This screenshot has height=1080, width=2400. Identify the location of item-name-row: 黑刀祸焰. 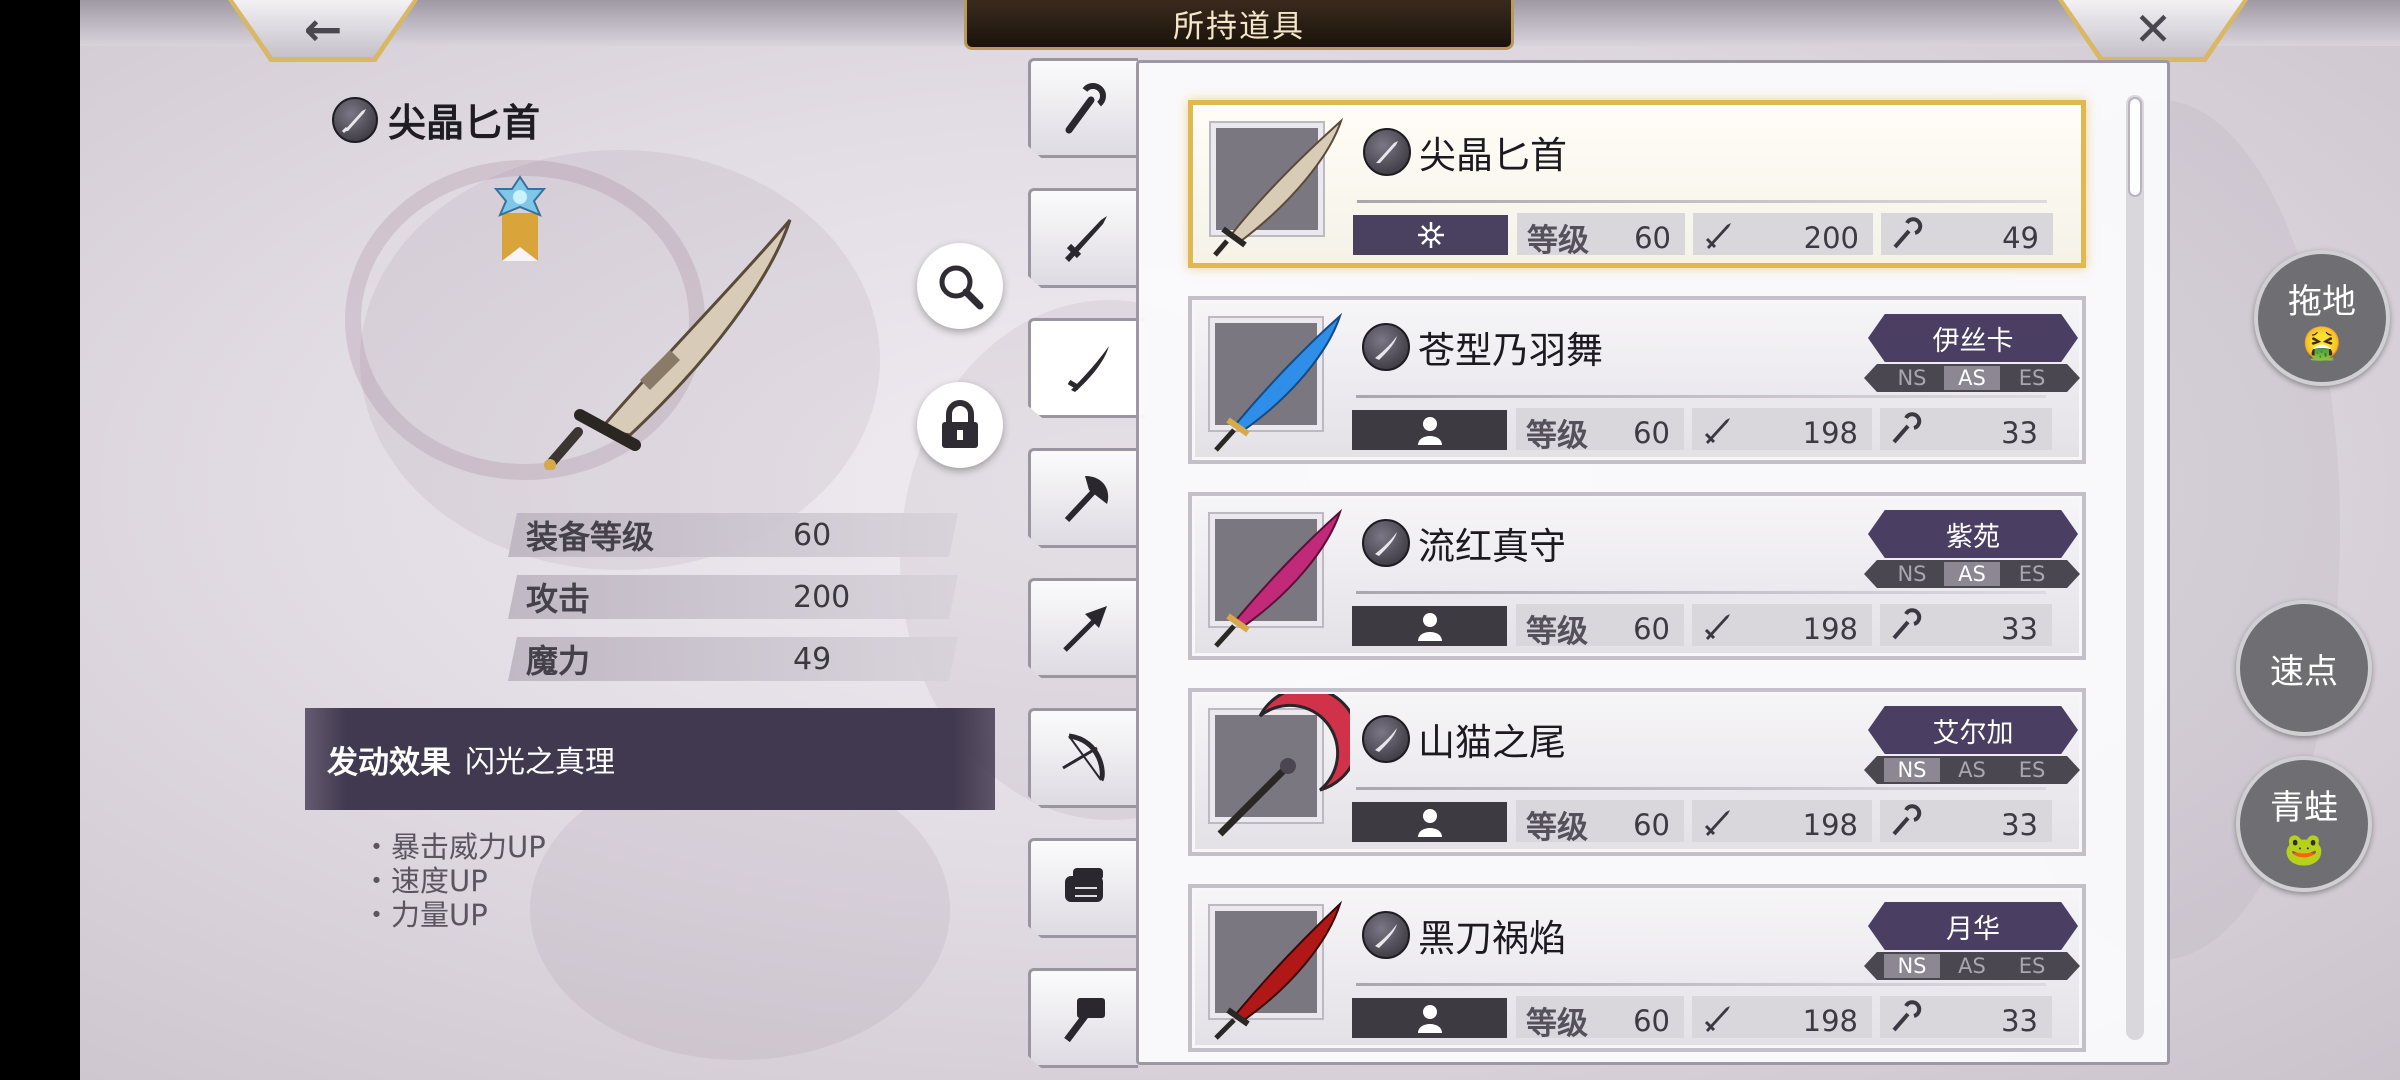
(1464, 935).